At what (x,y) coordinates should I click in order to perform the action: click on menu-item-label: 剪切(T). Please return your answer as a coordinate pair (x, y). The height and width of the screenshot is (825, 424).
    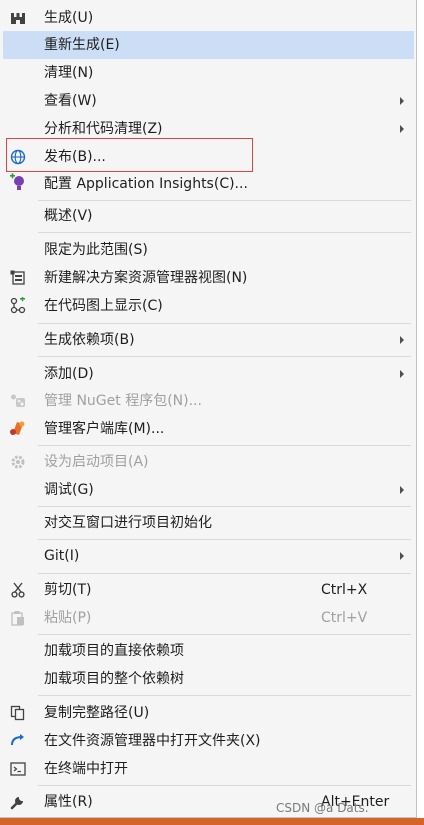
    Looking at the image, I should click on (68, 590).